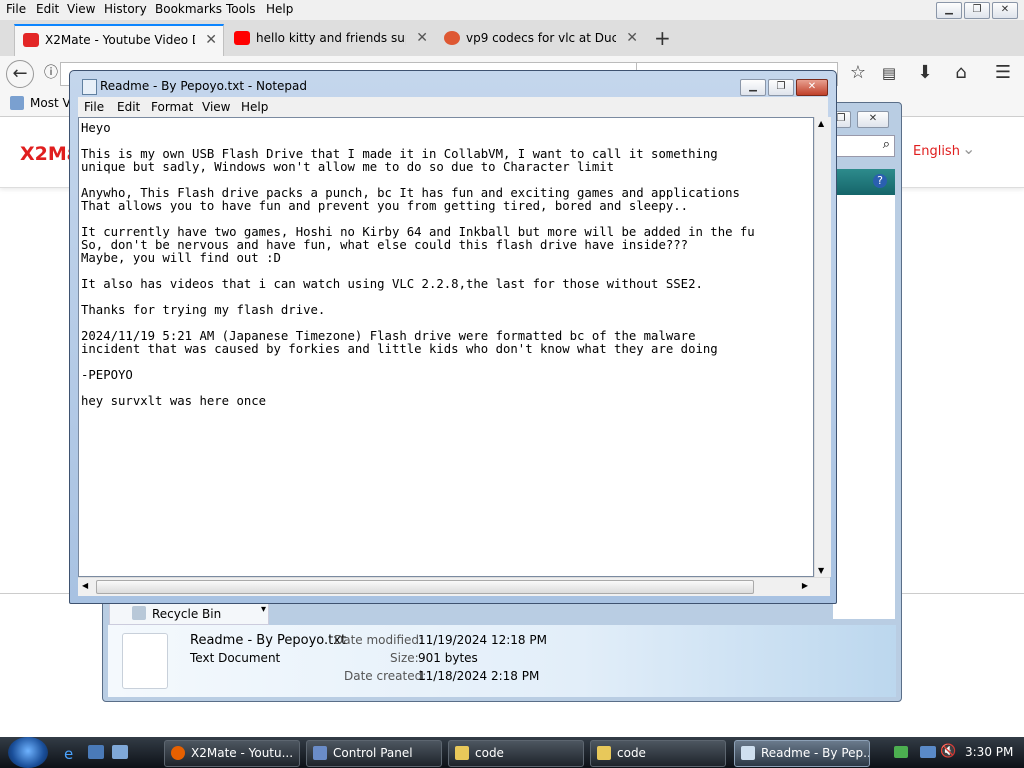 The height and width of the screenshot is (768, 1024). What do you see at coordinates (479, 676) in the screenshot?
I see `date-created-value: 11/18/2024 2:18 PM` at bounding box center [479, 676].